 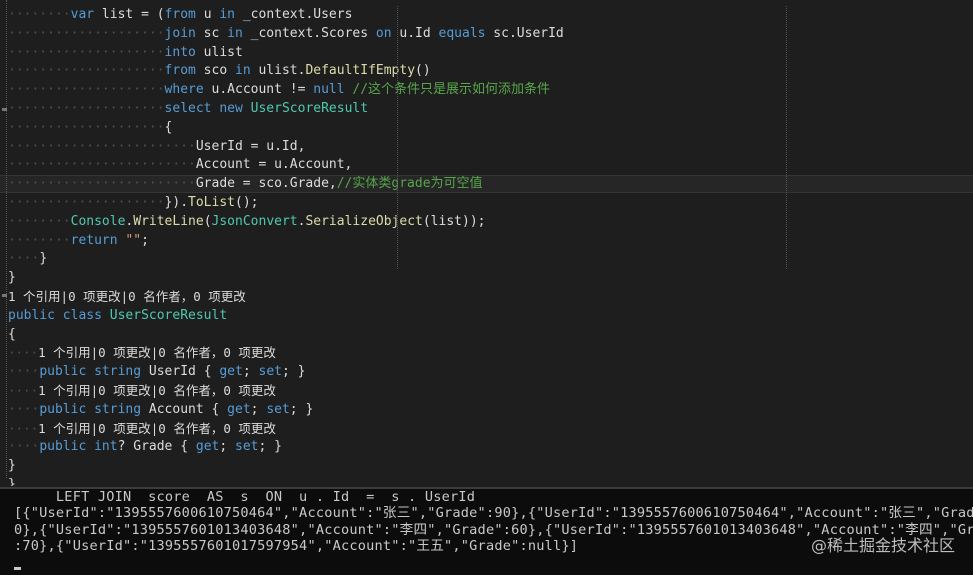 I want to click on code-token: join, so click(x=180, y=33).